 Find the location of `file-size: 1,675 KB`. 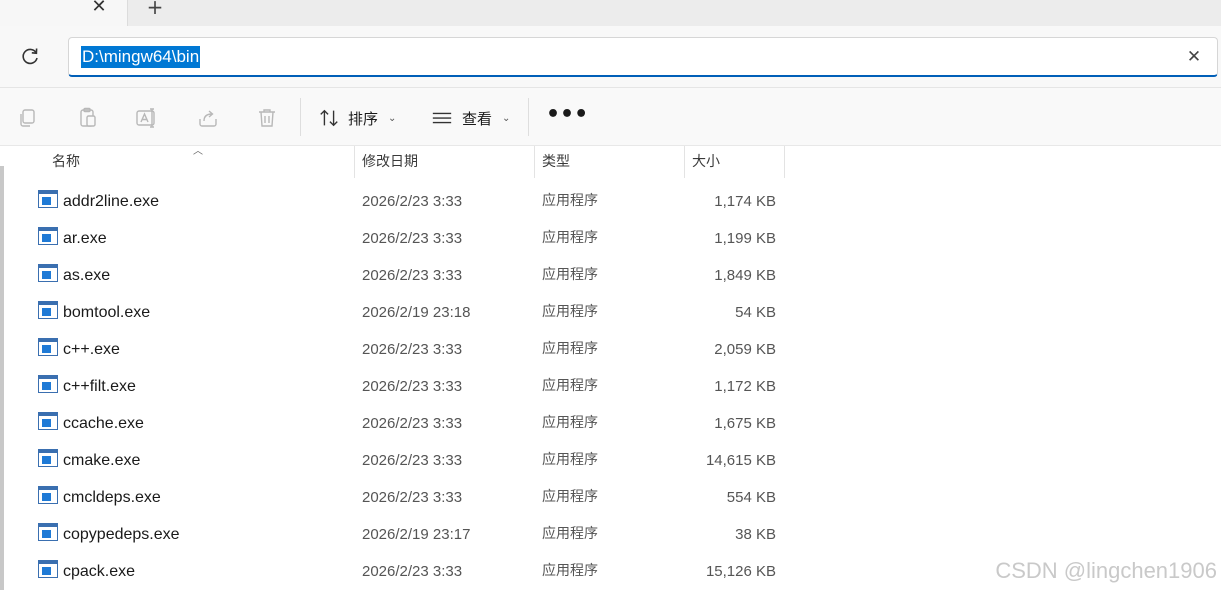

file-size: 1,675 KB is located at coordinates (745, 423).